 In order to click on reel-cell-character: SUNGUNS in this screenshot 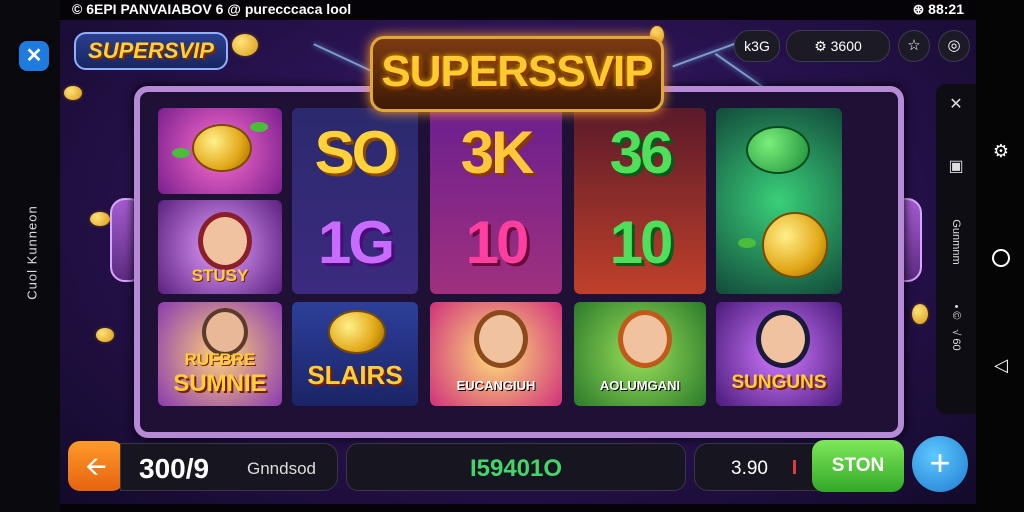, I will do `click(779, 354)`.